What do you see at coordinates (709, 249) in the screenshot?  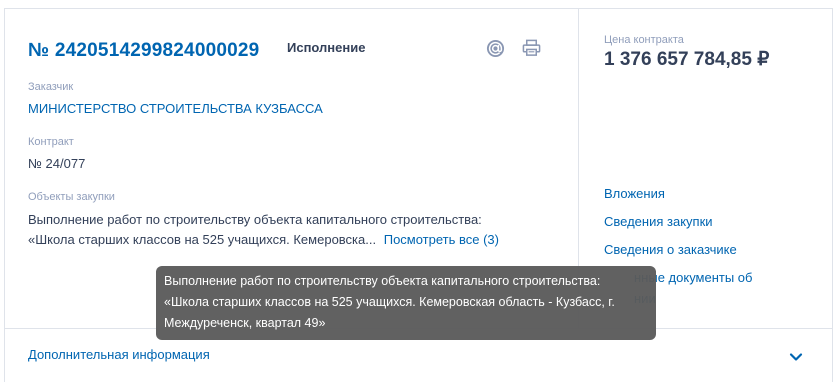 I see `customer-info-link: Сведения о заказчике` at bounding box center [709, 249].